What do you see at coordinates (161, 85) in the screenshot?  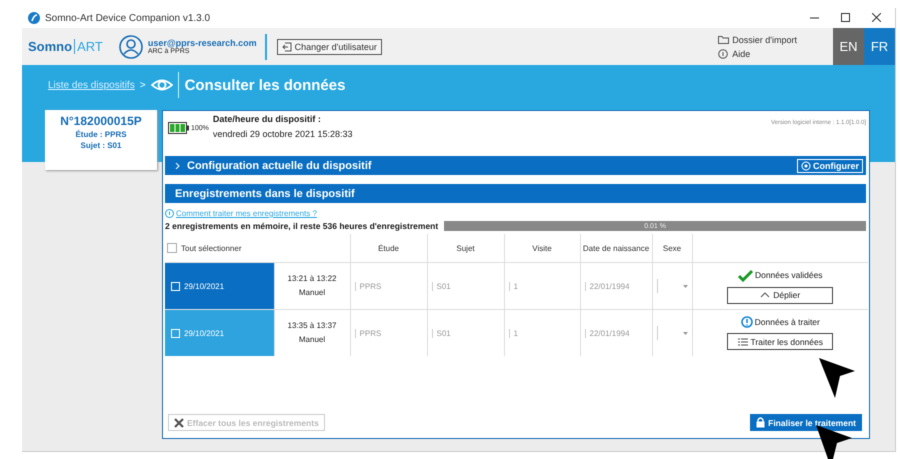 I see `eye-icon` at bounding box center [161, 85].